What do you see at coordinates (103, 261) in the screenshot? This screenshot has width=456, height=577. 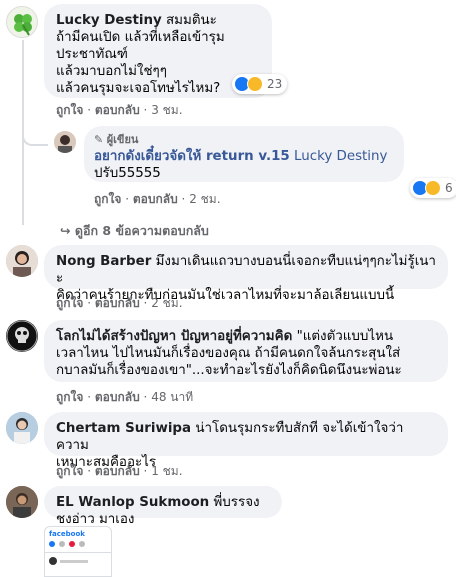 I see `commenter-name: Nong Barber` at bounding box center [103, 261].